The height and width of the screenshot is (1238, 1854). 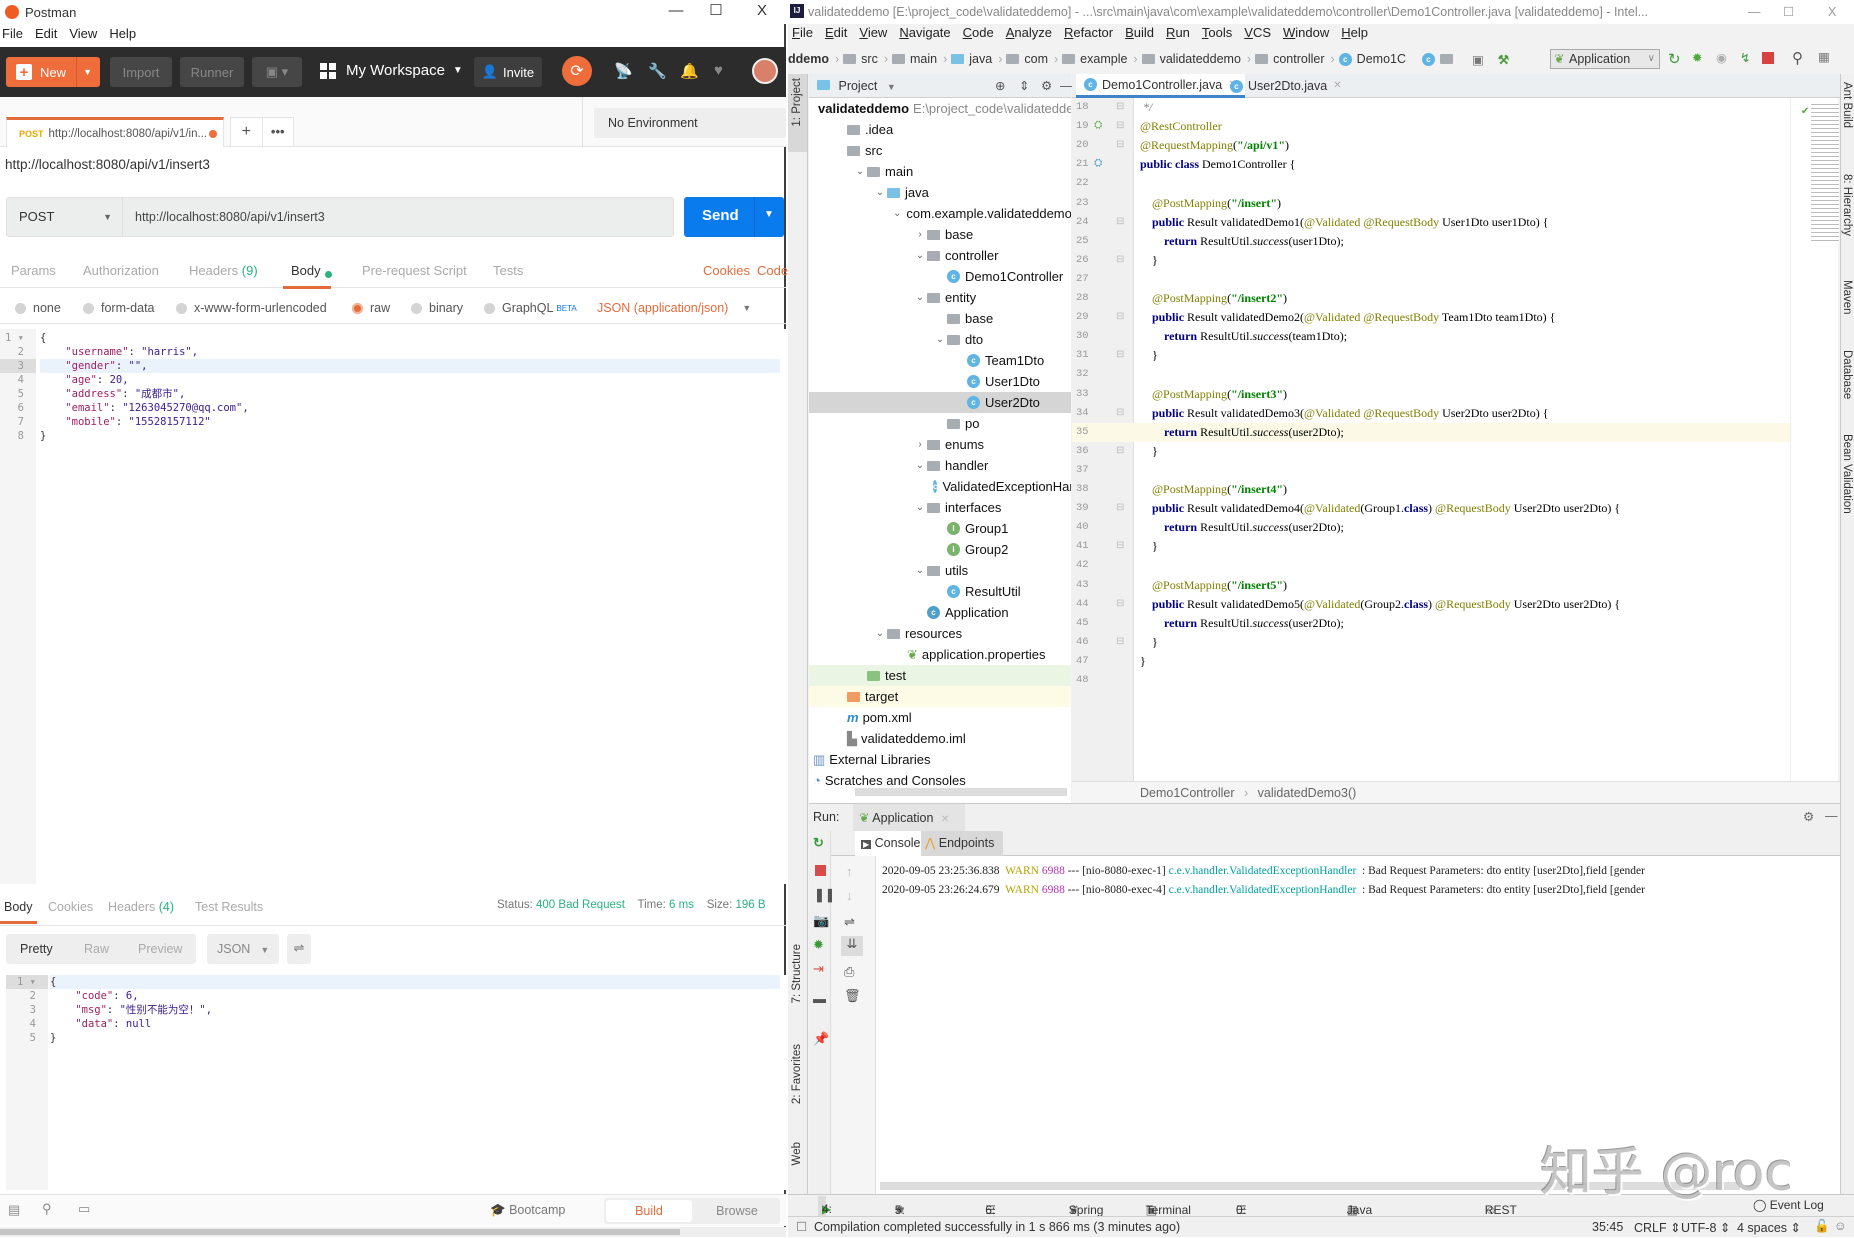 I want to click on nav-crumb: c Demo1C, so click(x=1375, y=59).